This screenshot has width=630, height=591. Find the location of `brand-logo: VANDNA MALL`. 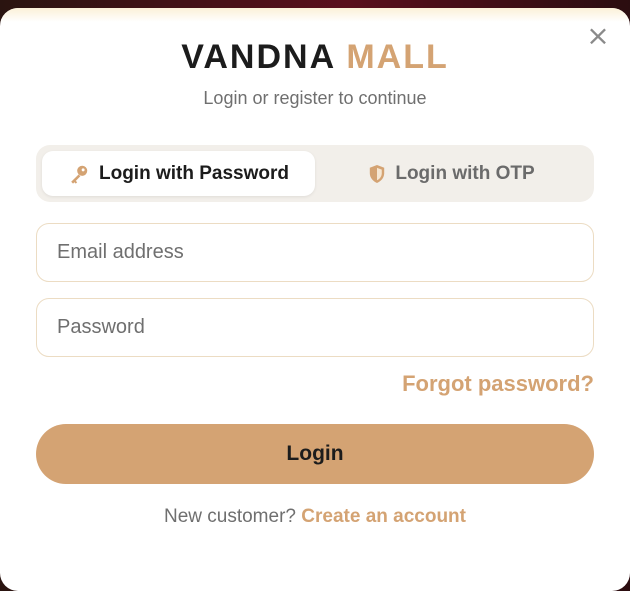

brand-logo: VANDNA MALL is located at coordinates (315, 57).